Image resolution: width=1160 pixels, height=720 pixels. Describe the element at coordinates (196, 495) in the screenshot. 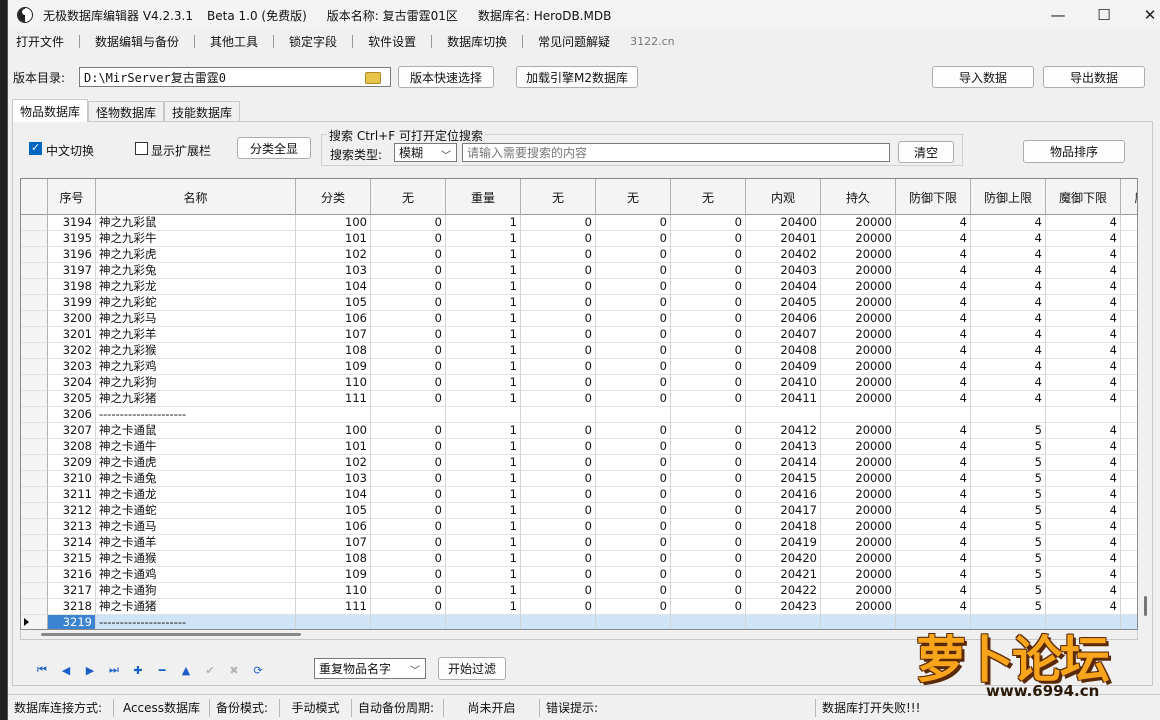

I see `table-cell: 神之卡通龙` at that location.